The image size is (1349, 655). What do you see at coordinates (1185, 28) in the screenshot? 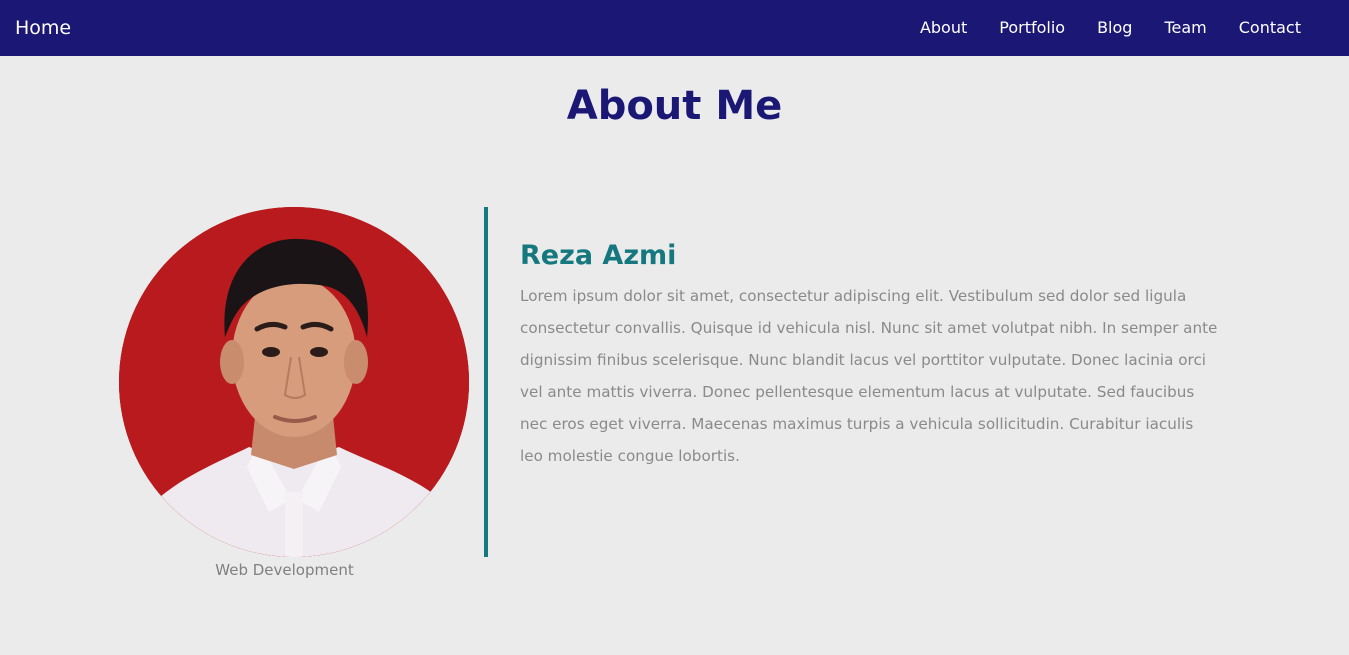
I see `nav-link-team: Team` at bounding box center [1185, 28].